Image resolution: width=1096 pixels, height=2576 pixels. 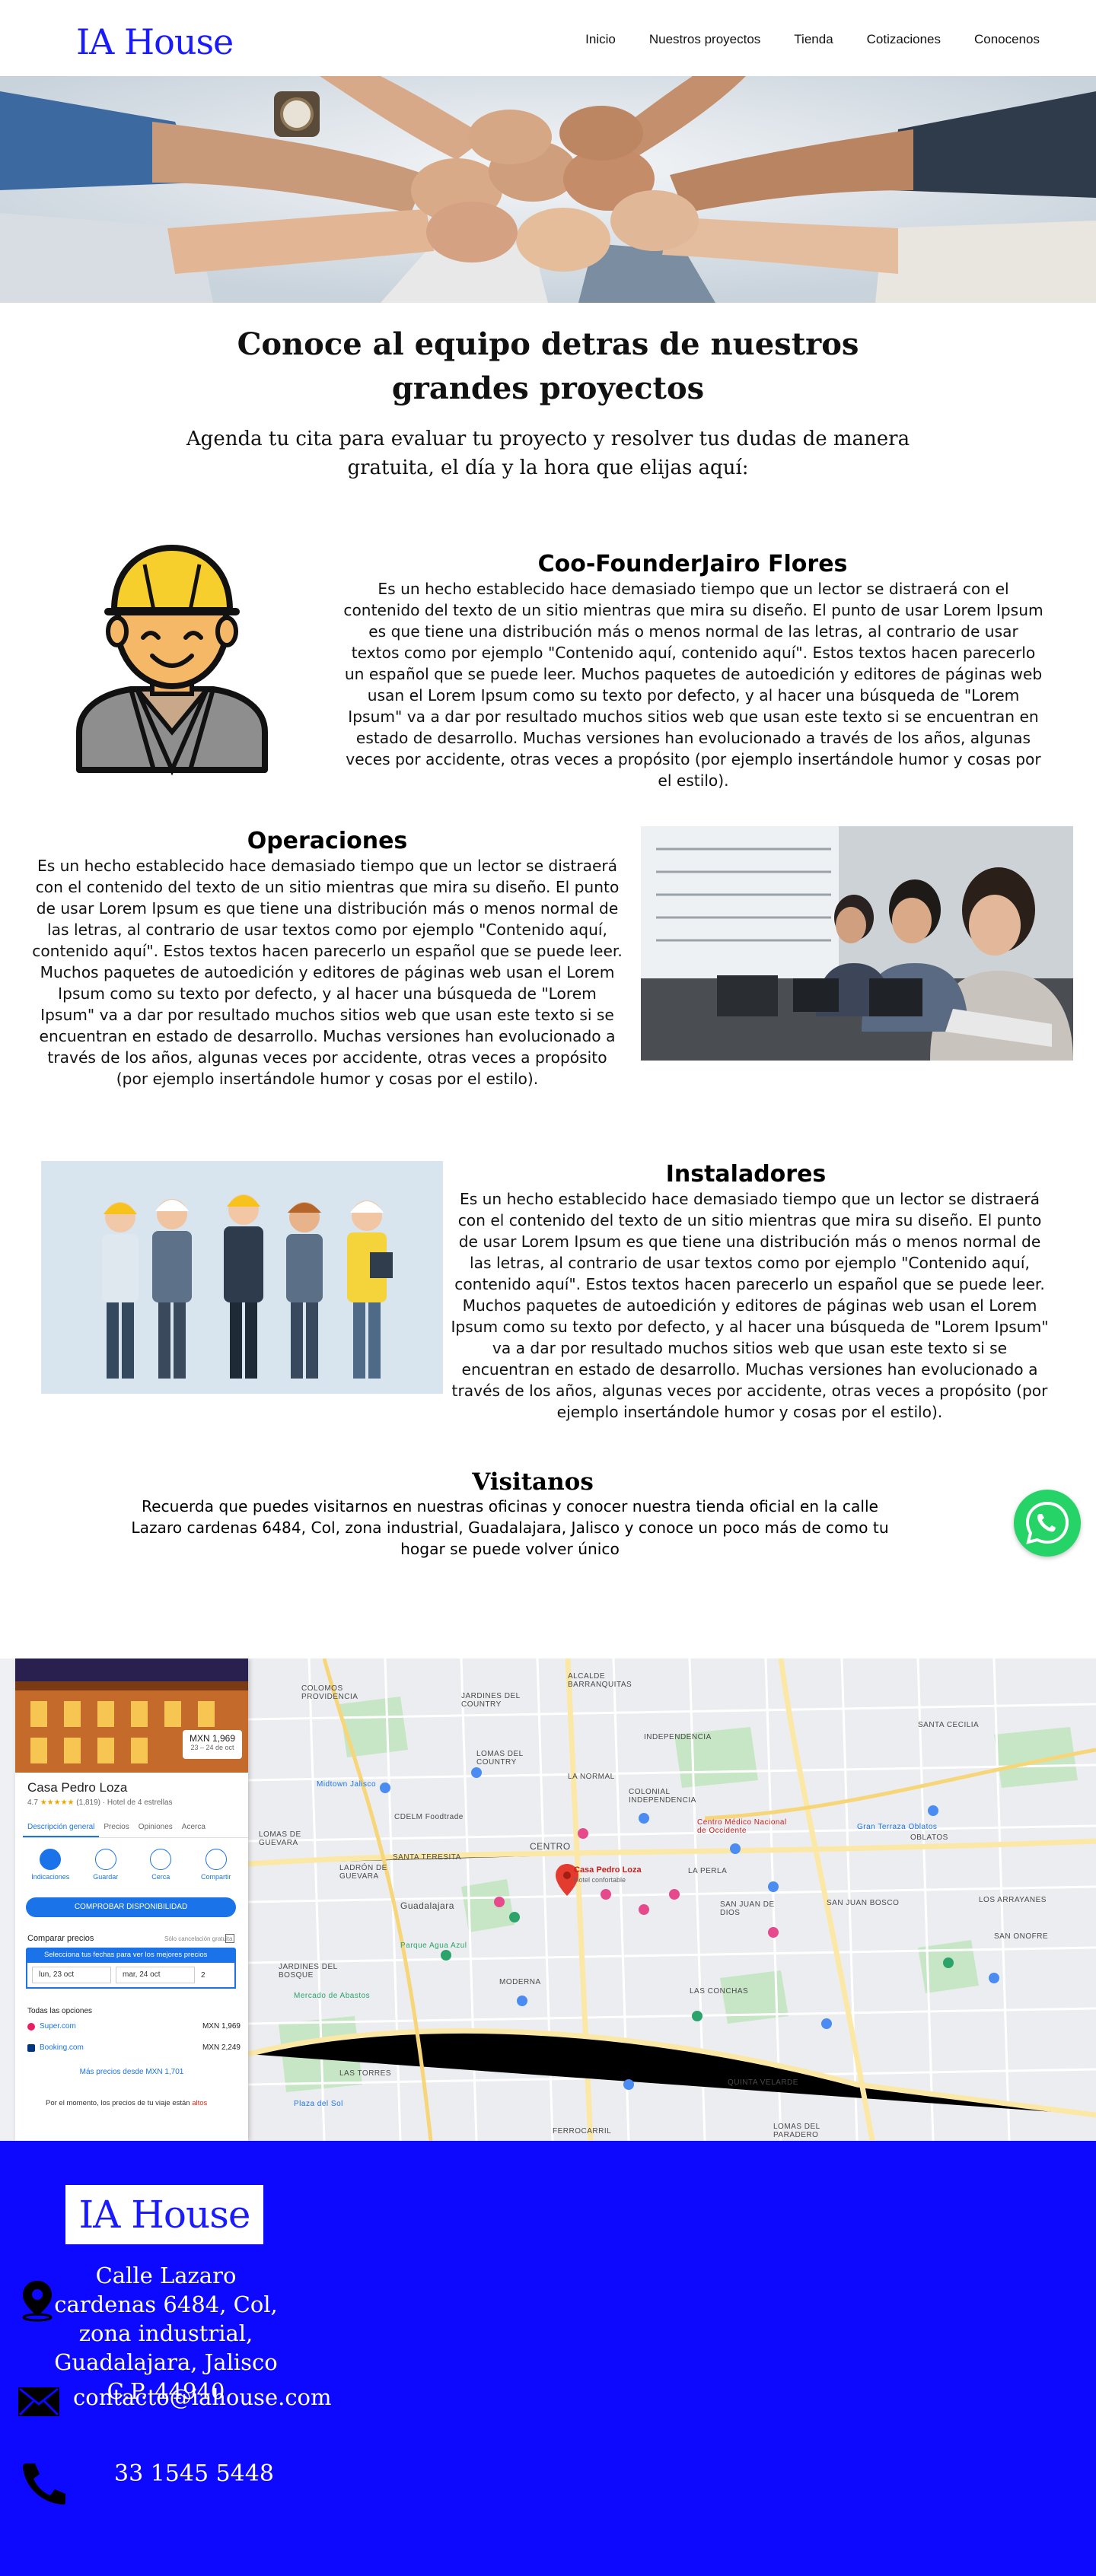 I want to click on envelope-icon, so click(x=38, y=2402).